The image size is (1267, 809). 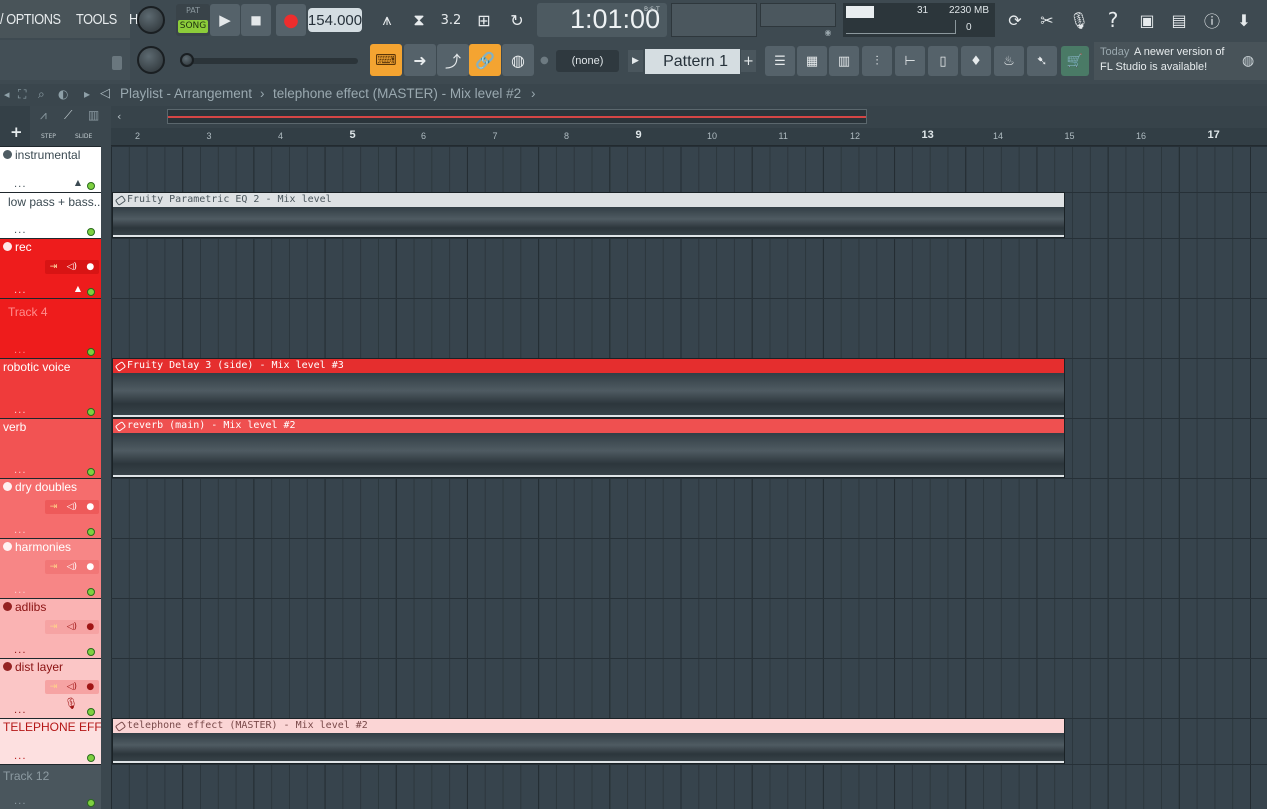 What do you see at coordinates (588, 388) in the screenshot?
I see `automation-clip: Fruity Delay 3 (side) - Mix level #3` at bounding box center [588, 388].